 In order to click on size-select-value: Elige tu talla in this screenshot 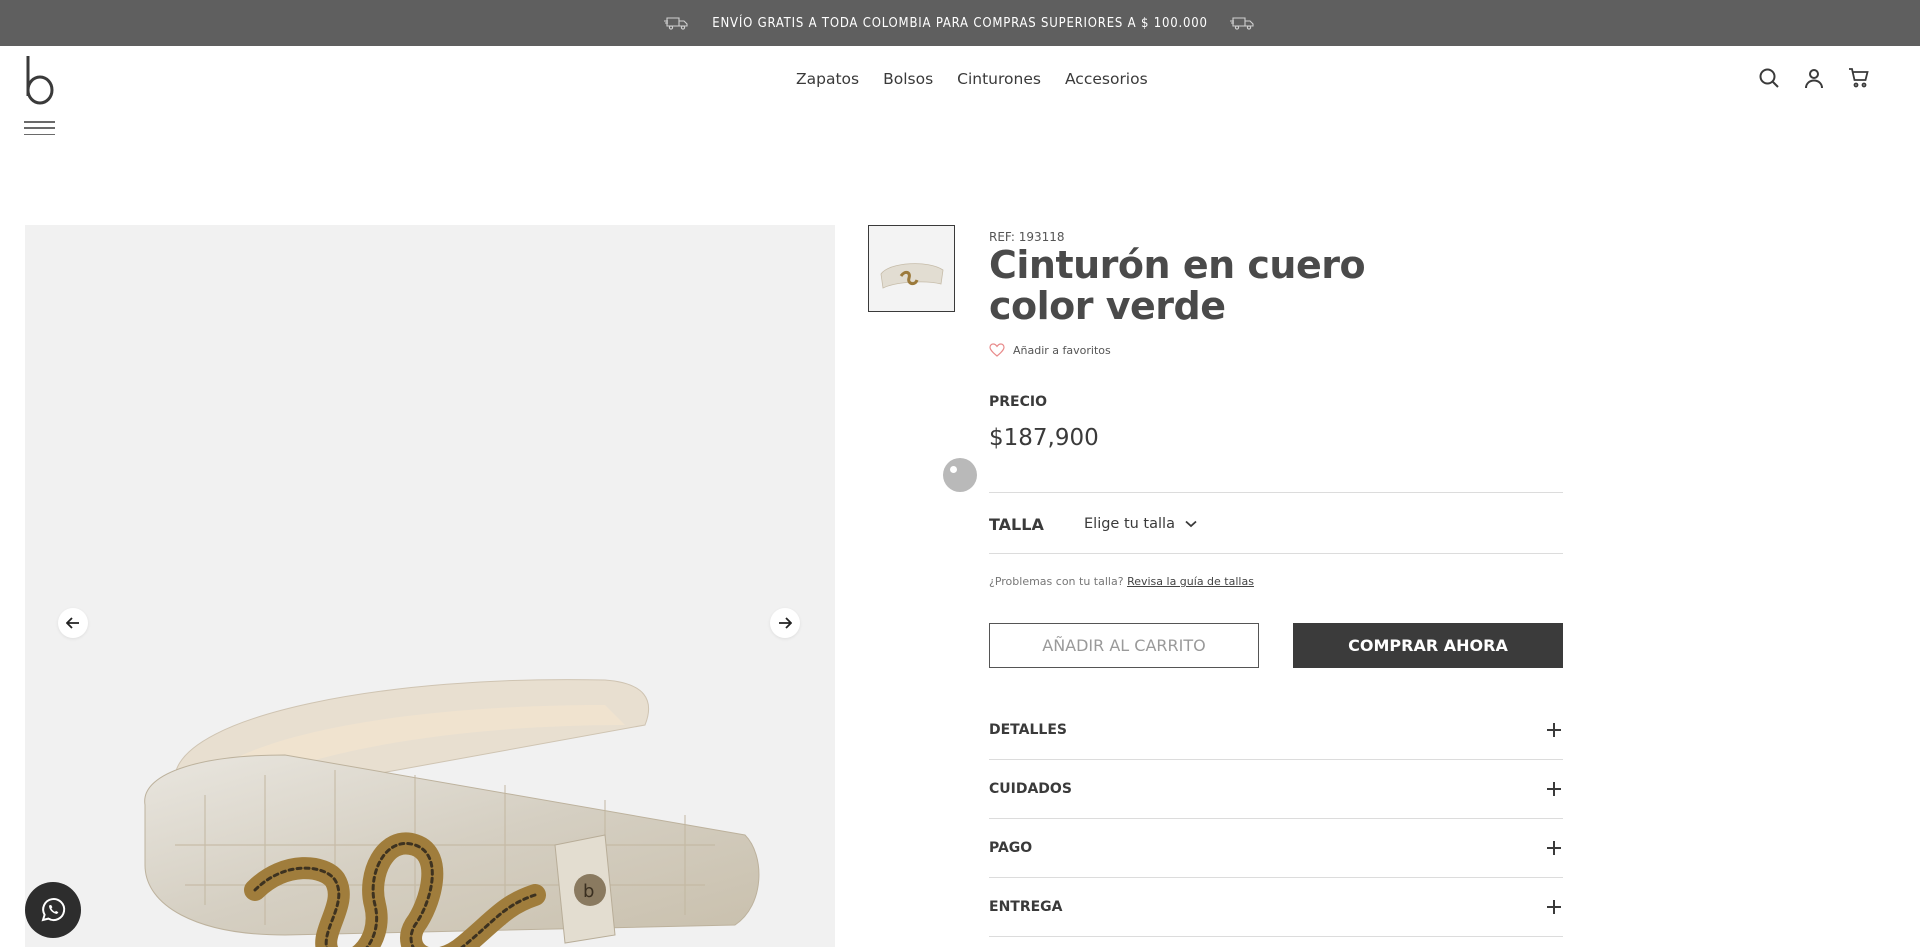, I will do `click(1129, 524)`.